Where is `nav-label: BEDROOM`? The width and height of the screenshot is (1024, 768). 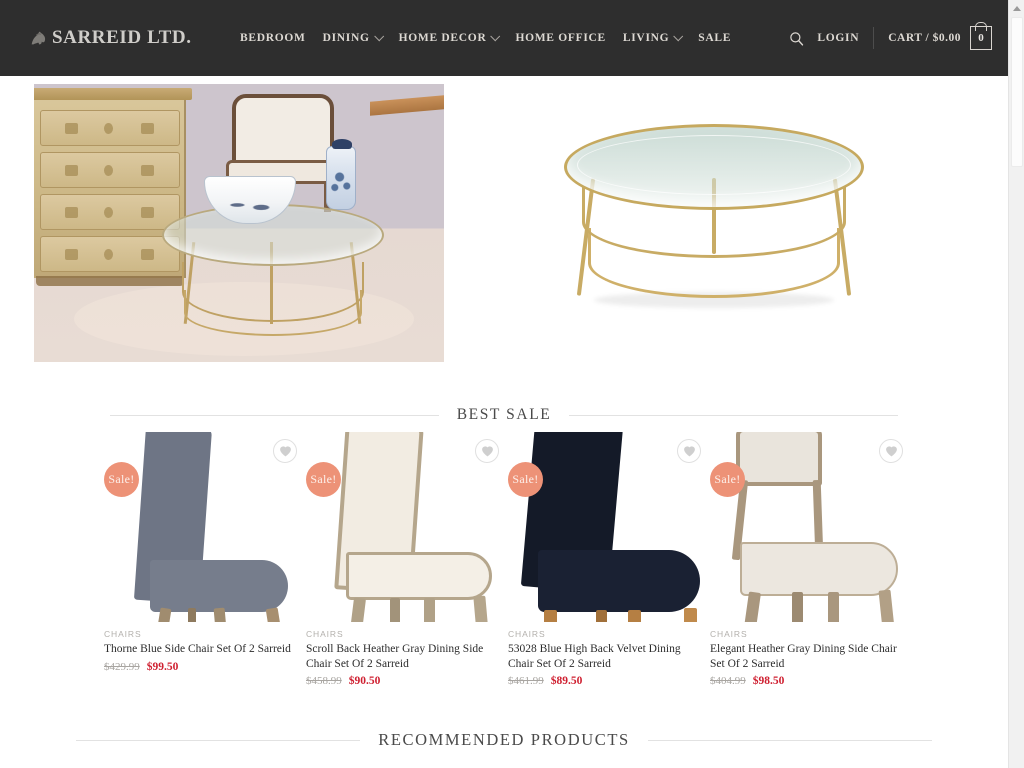 nav-label: BEDROOM is located at coordinates (273, 38).